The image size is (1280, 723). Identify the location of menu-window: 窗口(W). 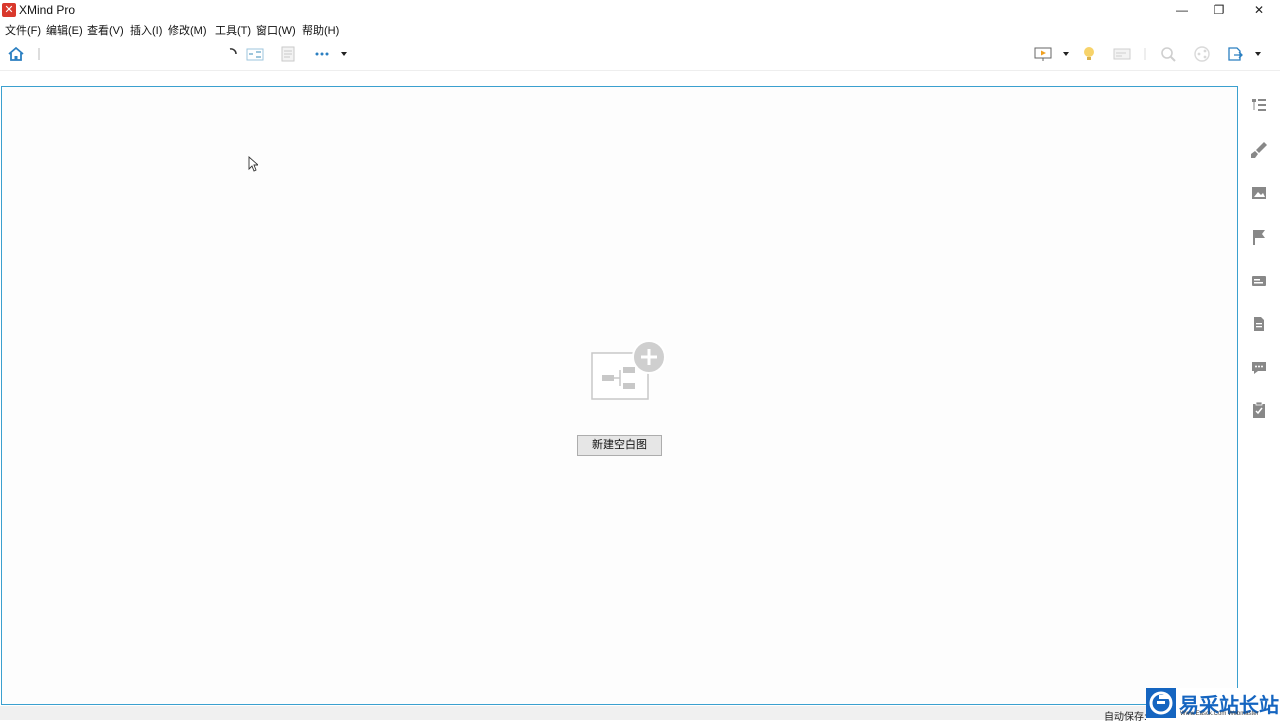
(276, 30).